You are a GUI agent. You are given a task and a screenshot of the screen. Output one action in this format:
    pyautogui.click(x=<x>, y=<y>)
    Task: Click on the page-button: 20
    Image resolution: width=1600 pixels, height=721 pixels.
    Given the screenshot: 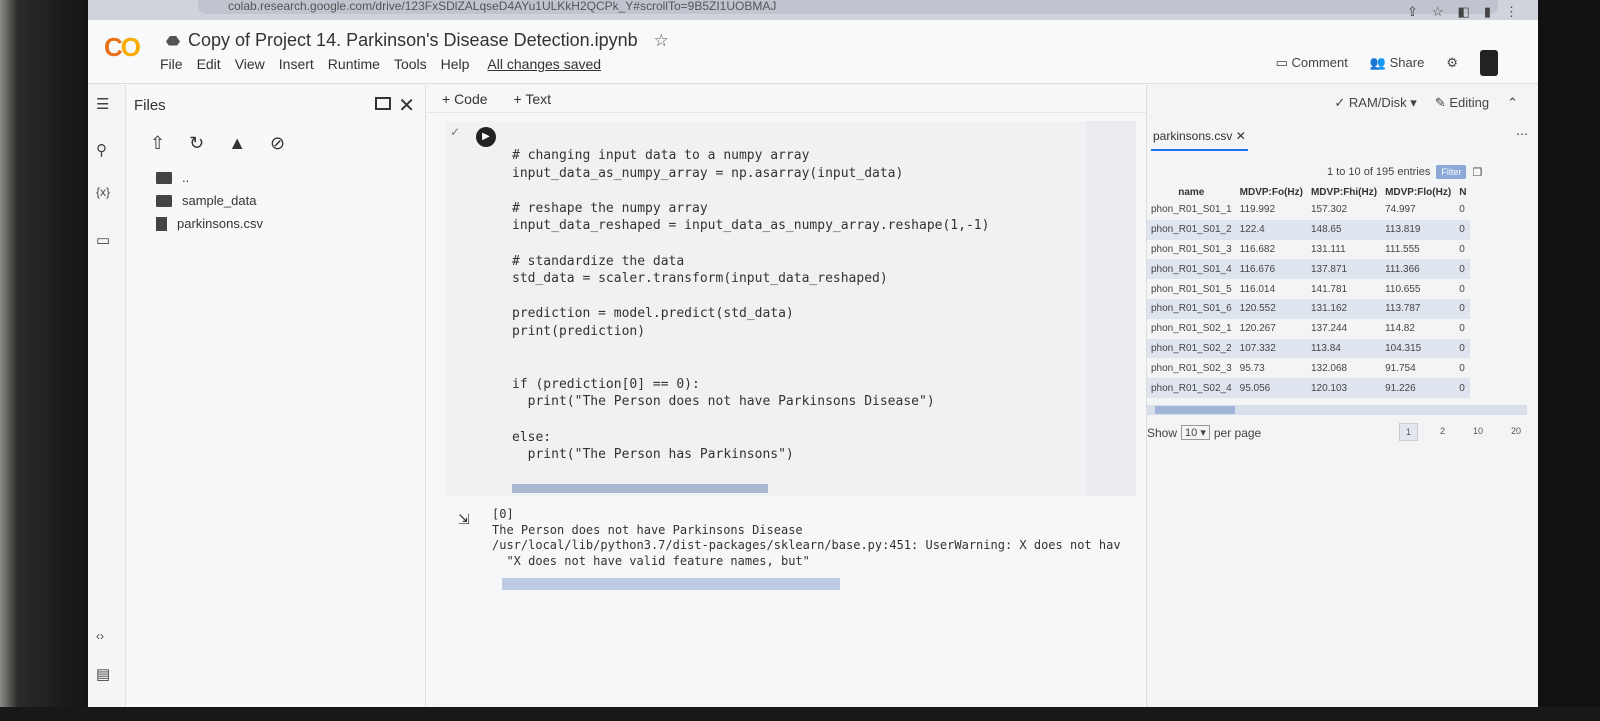 What is the action you would take?
    pyautogui.click(x=1516, y=432)
    